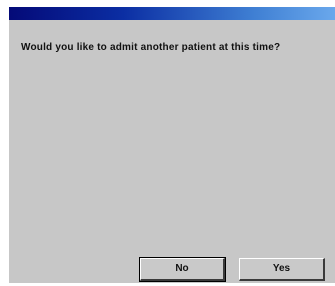  What do you see at coordinates (172, 13) in the screenshot?
I see `title-bar` at bounding box center [172, 13].